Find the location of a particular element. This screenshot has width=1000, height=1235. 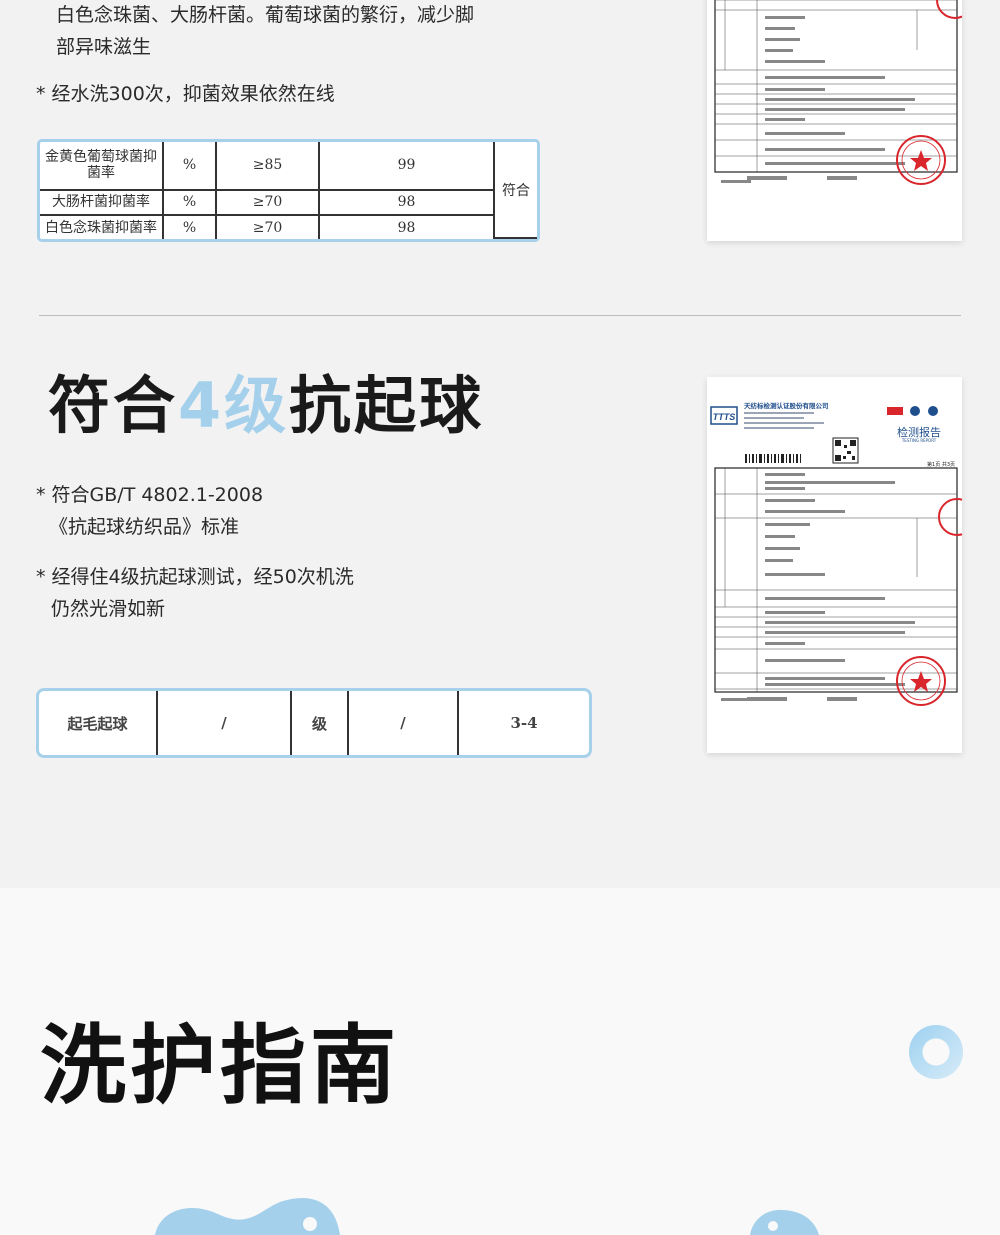

pilling-requirement: / is located at coordinates (225, 723).